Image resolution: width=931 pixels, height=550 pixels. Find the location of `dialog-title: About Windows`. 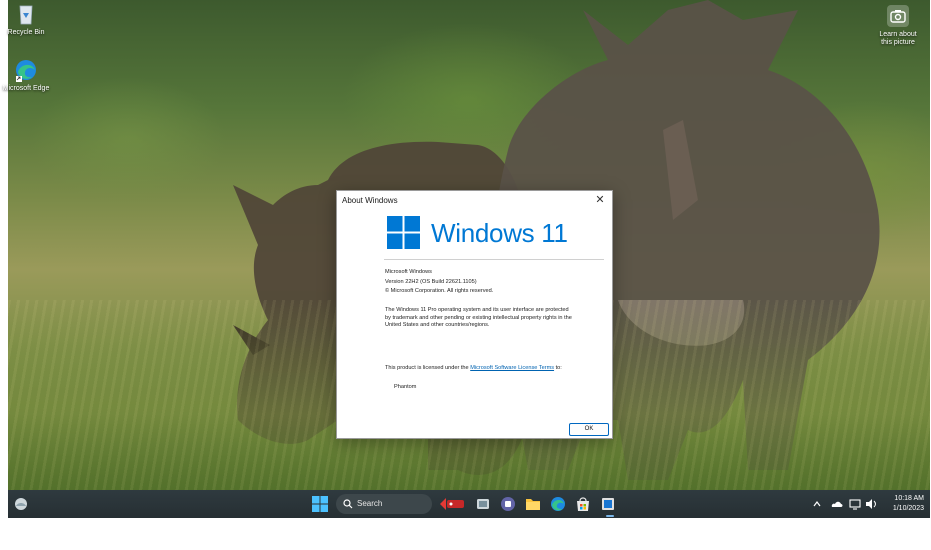

dialog-title: About Windows is located at coordinates (370, 200).